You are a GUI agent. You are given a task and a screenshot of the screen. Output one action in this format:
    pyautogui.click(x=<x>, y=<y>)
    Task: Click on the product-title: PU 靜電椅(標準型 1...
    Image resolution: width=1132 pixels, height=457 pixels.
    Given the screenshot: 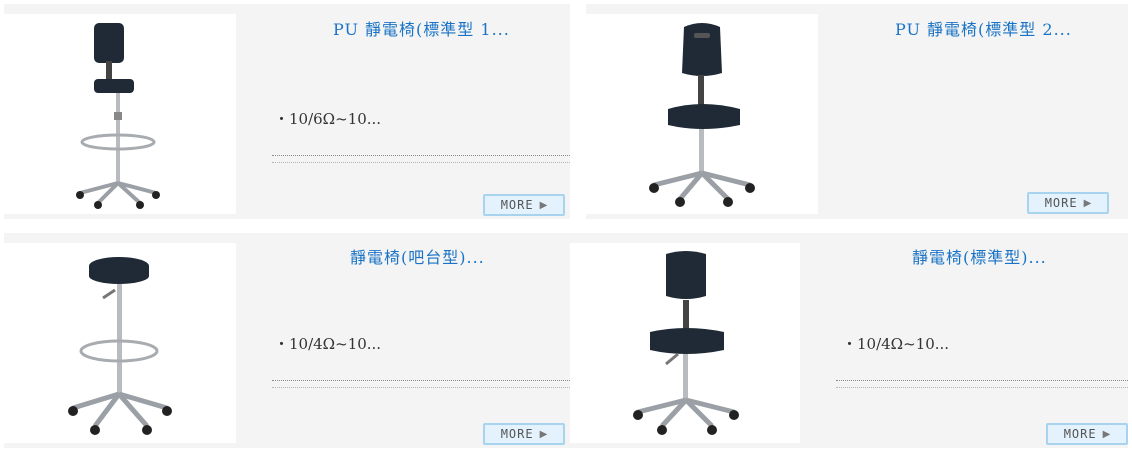 What is the action you would take?
    pyautogui.click(x=421, y=28)
    